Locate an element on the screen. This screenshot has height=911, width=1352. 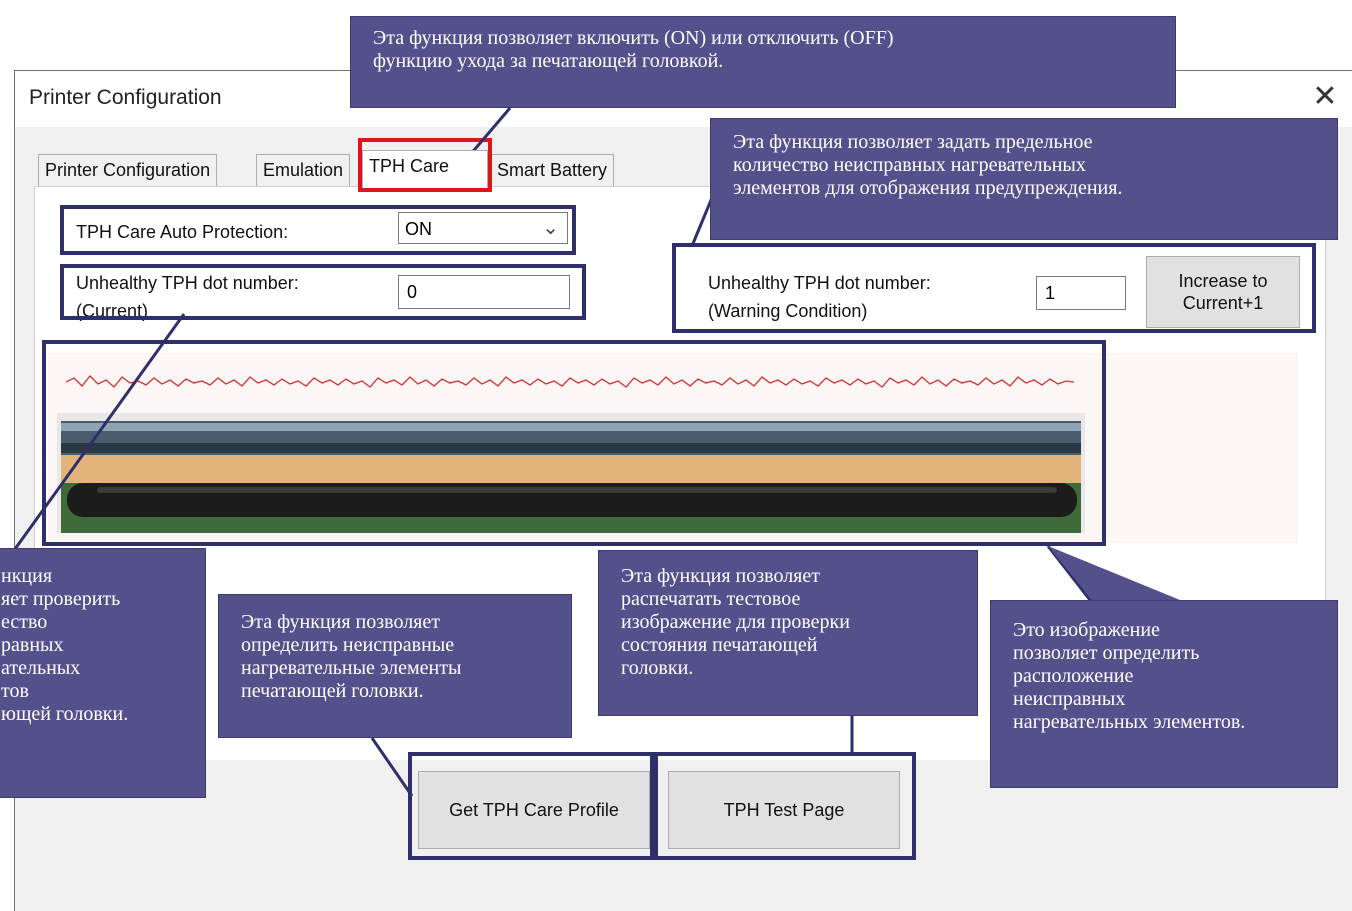
auto-protection-value: ON is located at coordinates (418, 229).